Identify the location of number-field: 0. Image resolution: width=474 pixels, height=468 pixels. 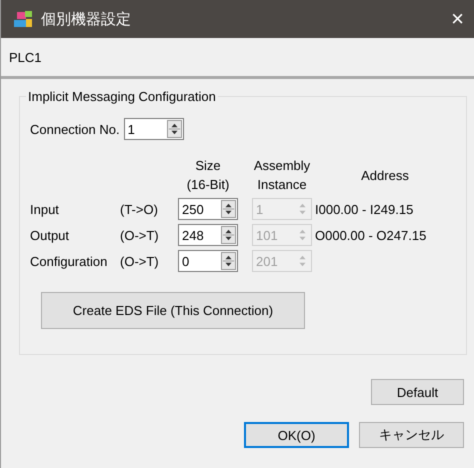
(208, 261).